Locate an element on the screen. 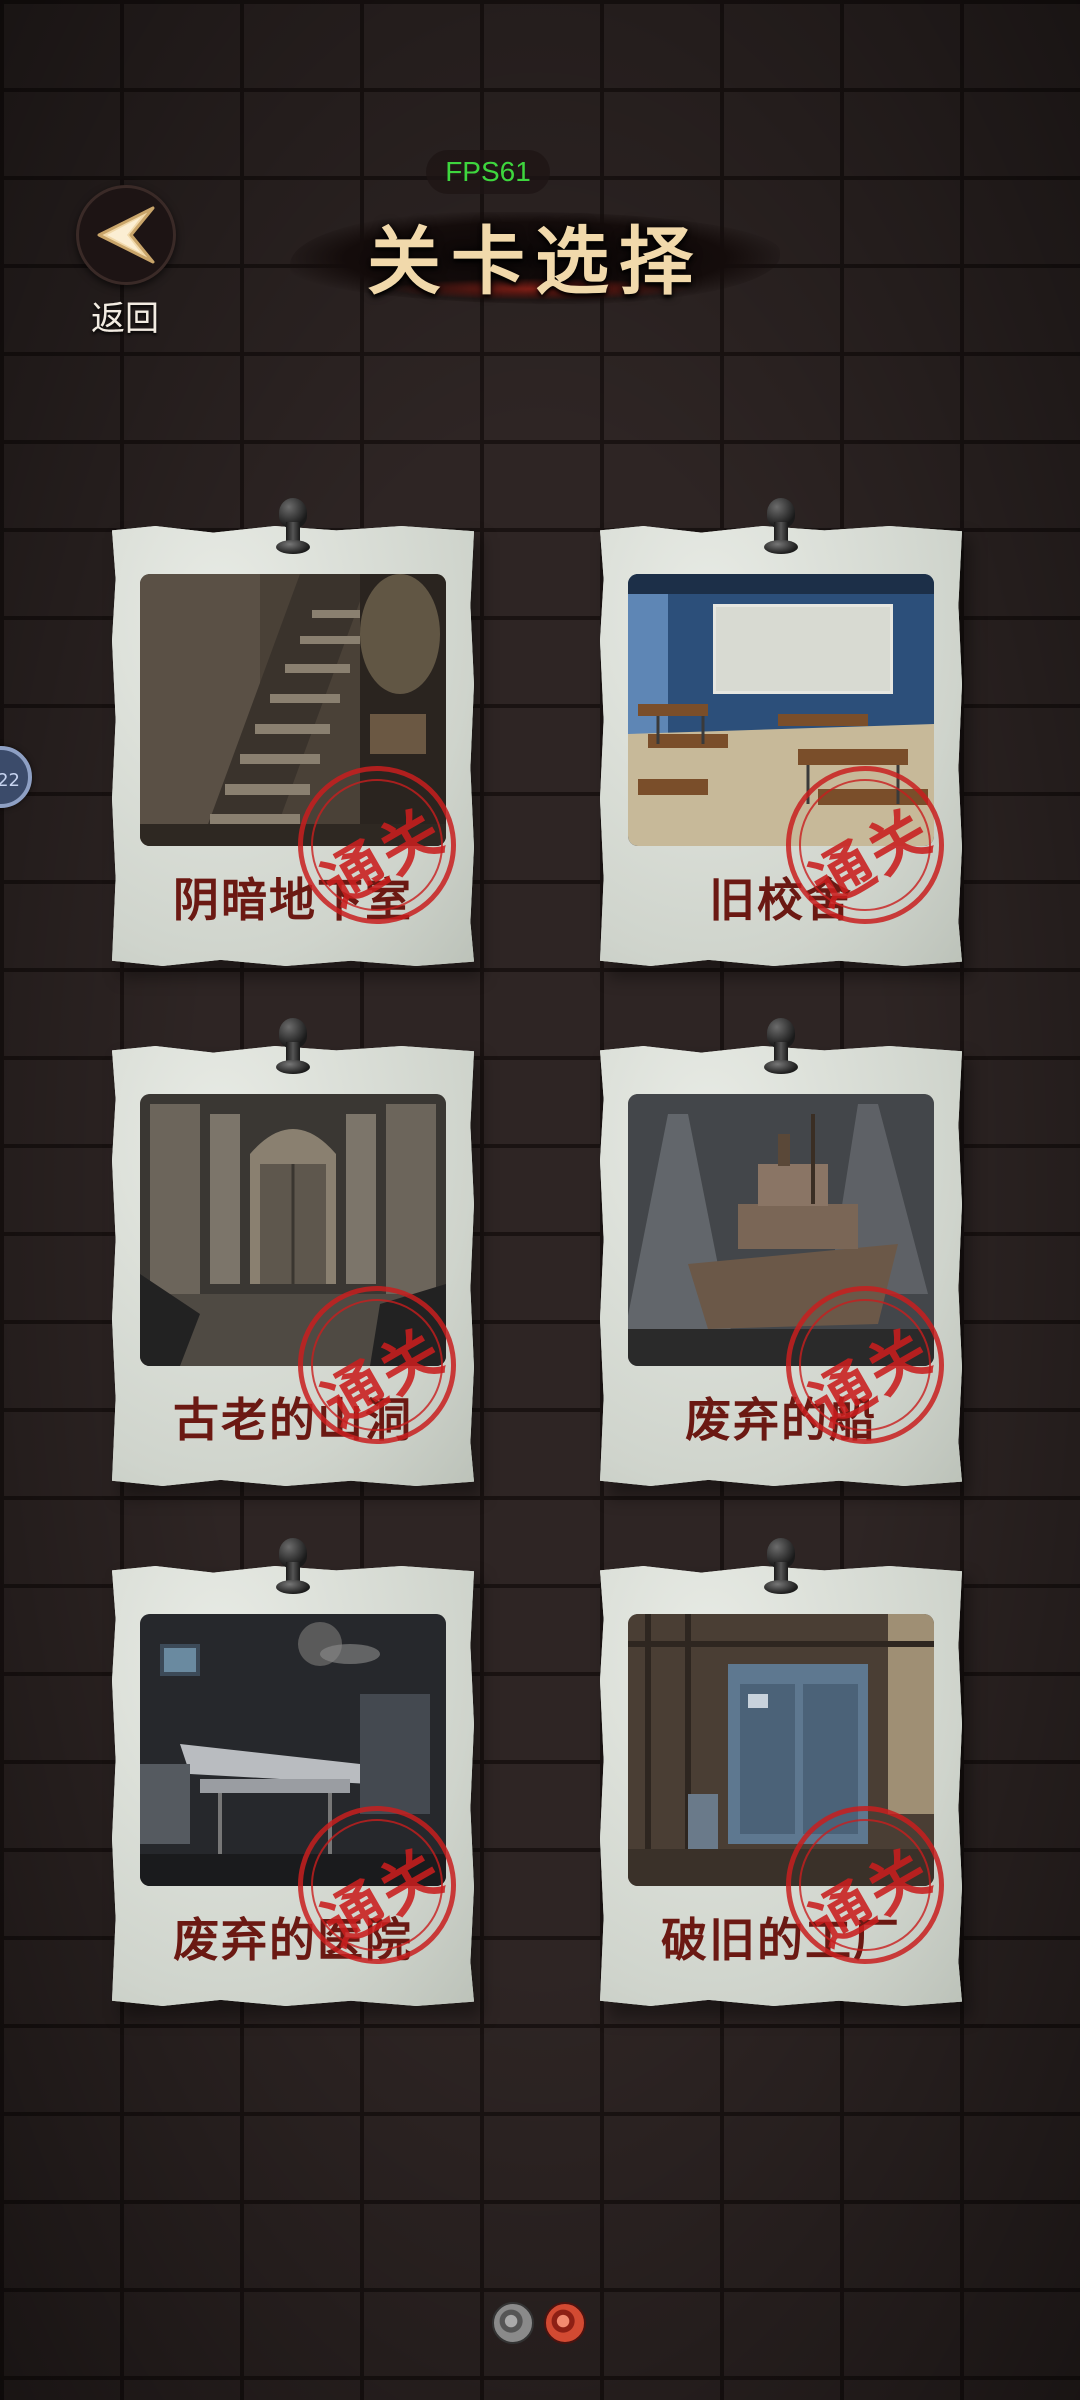 This screenshot has width=1080, height=2400. title-banner: 关卡选择 is located at coordinates (535, 255).